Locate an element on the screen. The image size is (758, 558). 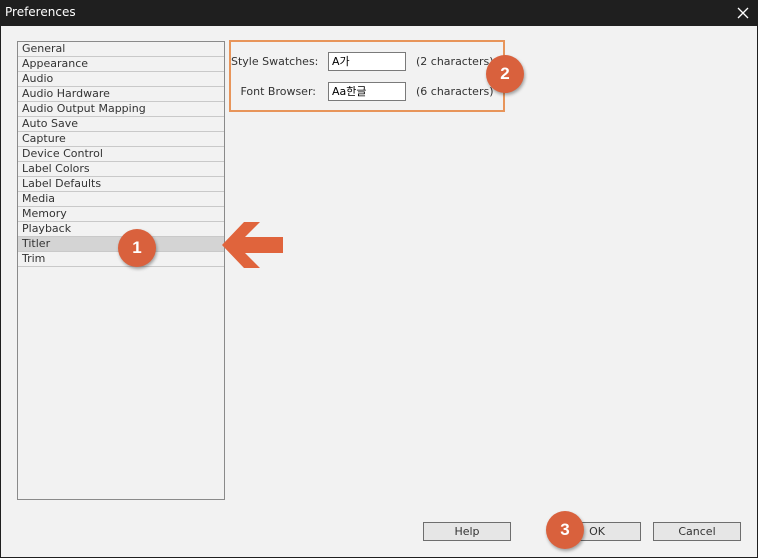
window-title: Preferences is located at coordinates (40, 12).